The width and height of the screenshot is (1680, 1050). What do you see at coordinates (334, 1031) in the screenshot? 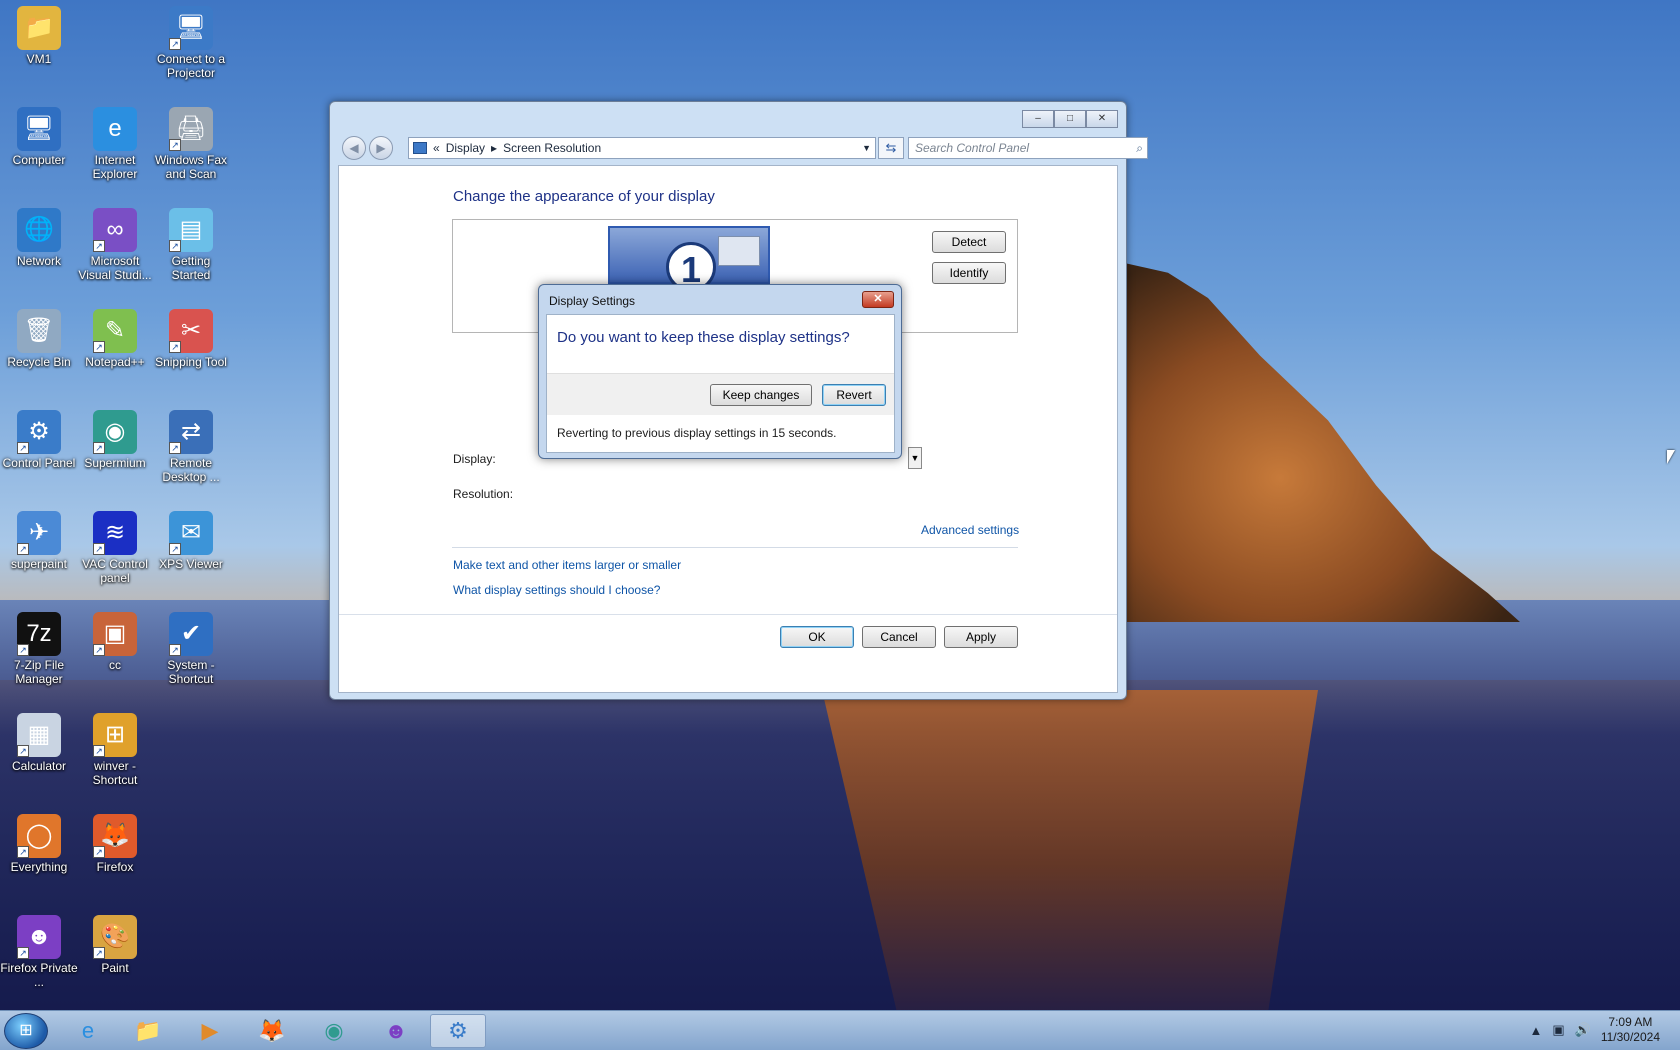
I see `taskbar-supermium-icon: ◉` at bounding box center [334, 1031].